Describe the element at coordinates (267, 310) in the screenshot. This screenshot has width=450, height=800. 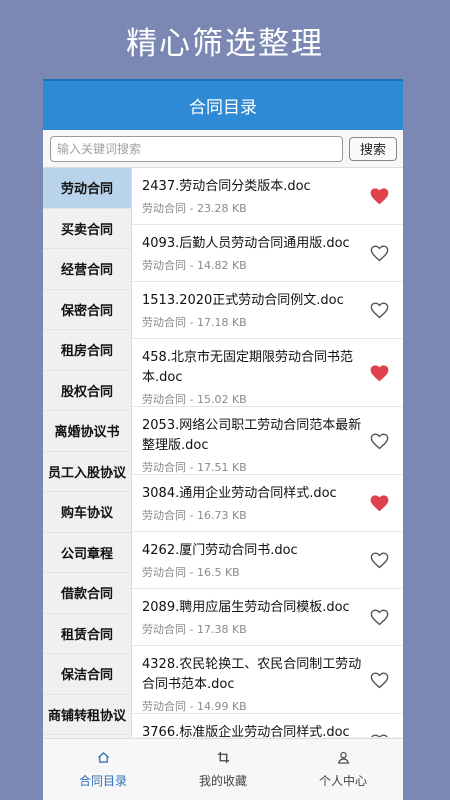
I see `list-item: 1513.2020正式劳动合同例文.doc 劳动合同 - 17.18 KB` at that location.